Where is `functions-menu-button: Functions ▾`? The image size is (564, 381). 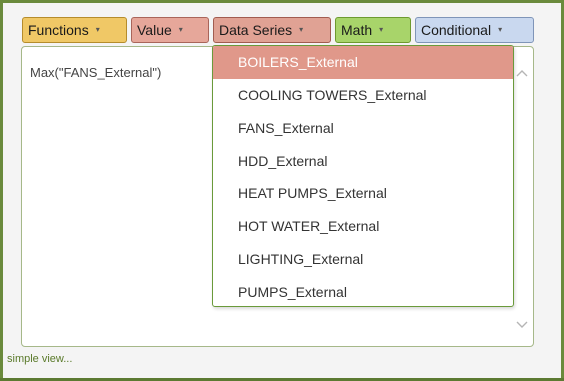 functions-menu-button: Functions ▾ is located at coordinates (74, 30).